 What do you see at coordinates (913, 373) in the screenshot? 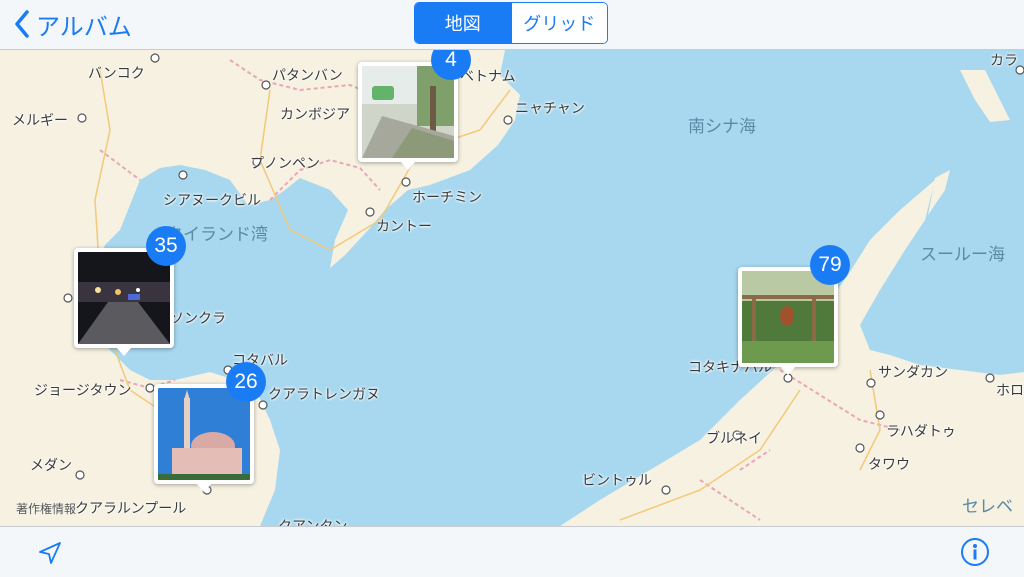
I see `map-label-sandakan: サンダカン` at bounding box center [913, 373].